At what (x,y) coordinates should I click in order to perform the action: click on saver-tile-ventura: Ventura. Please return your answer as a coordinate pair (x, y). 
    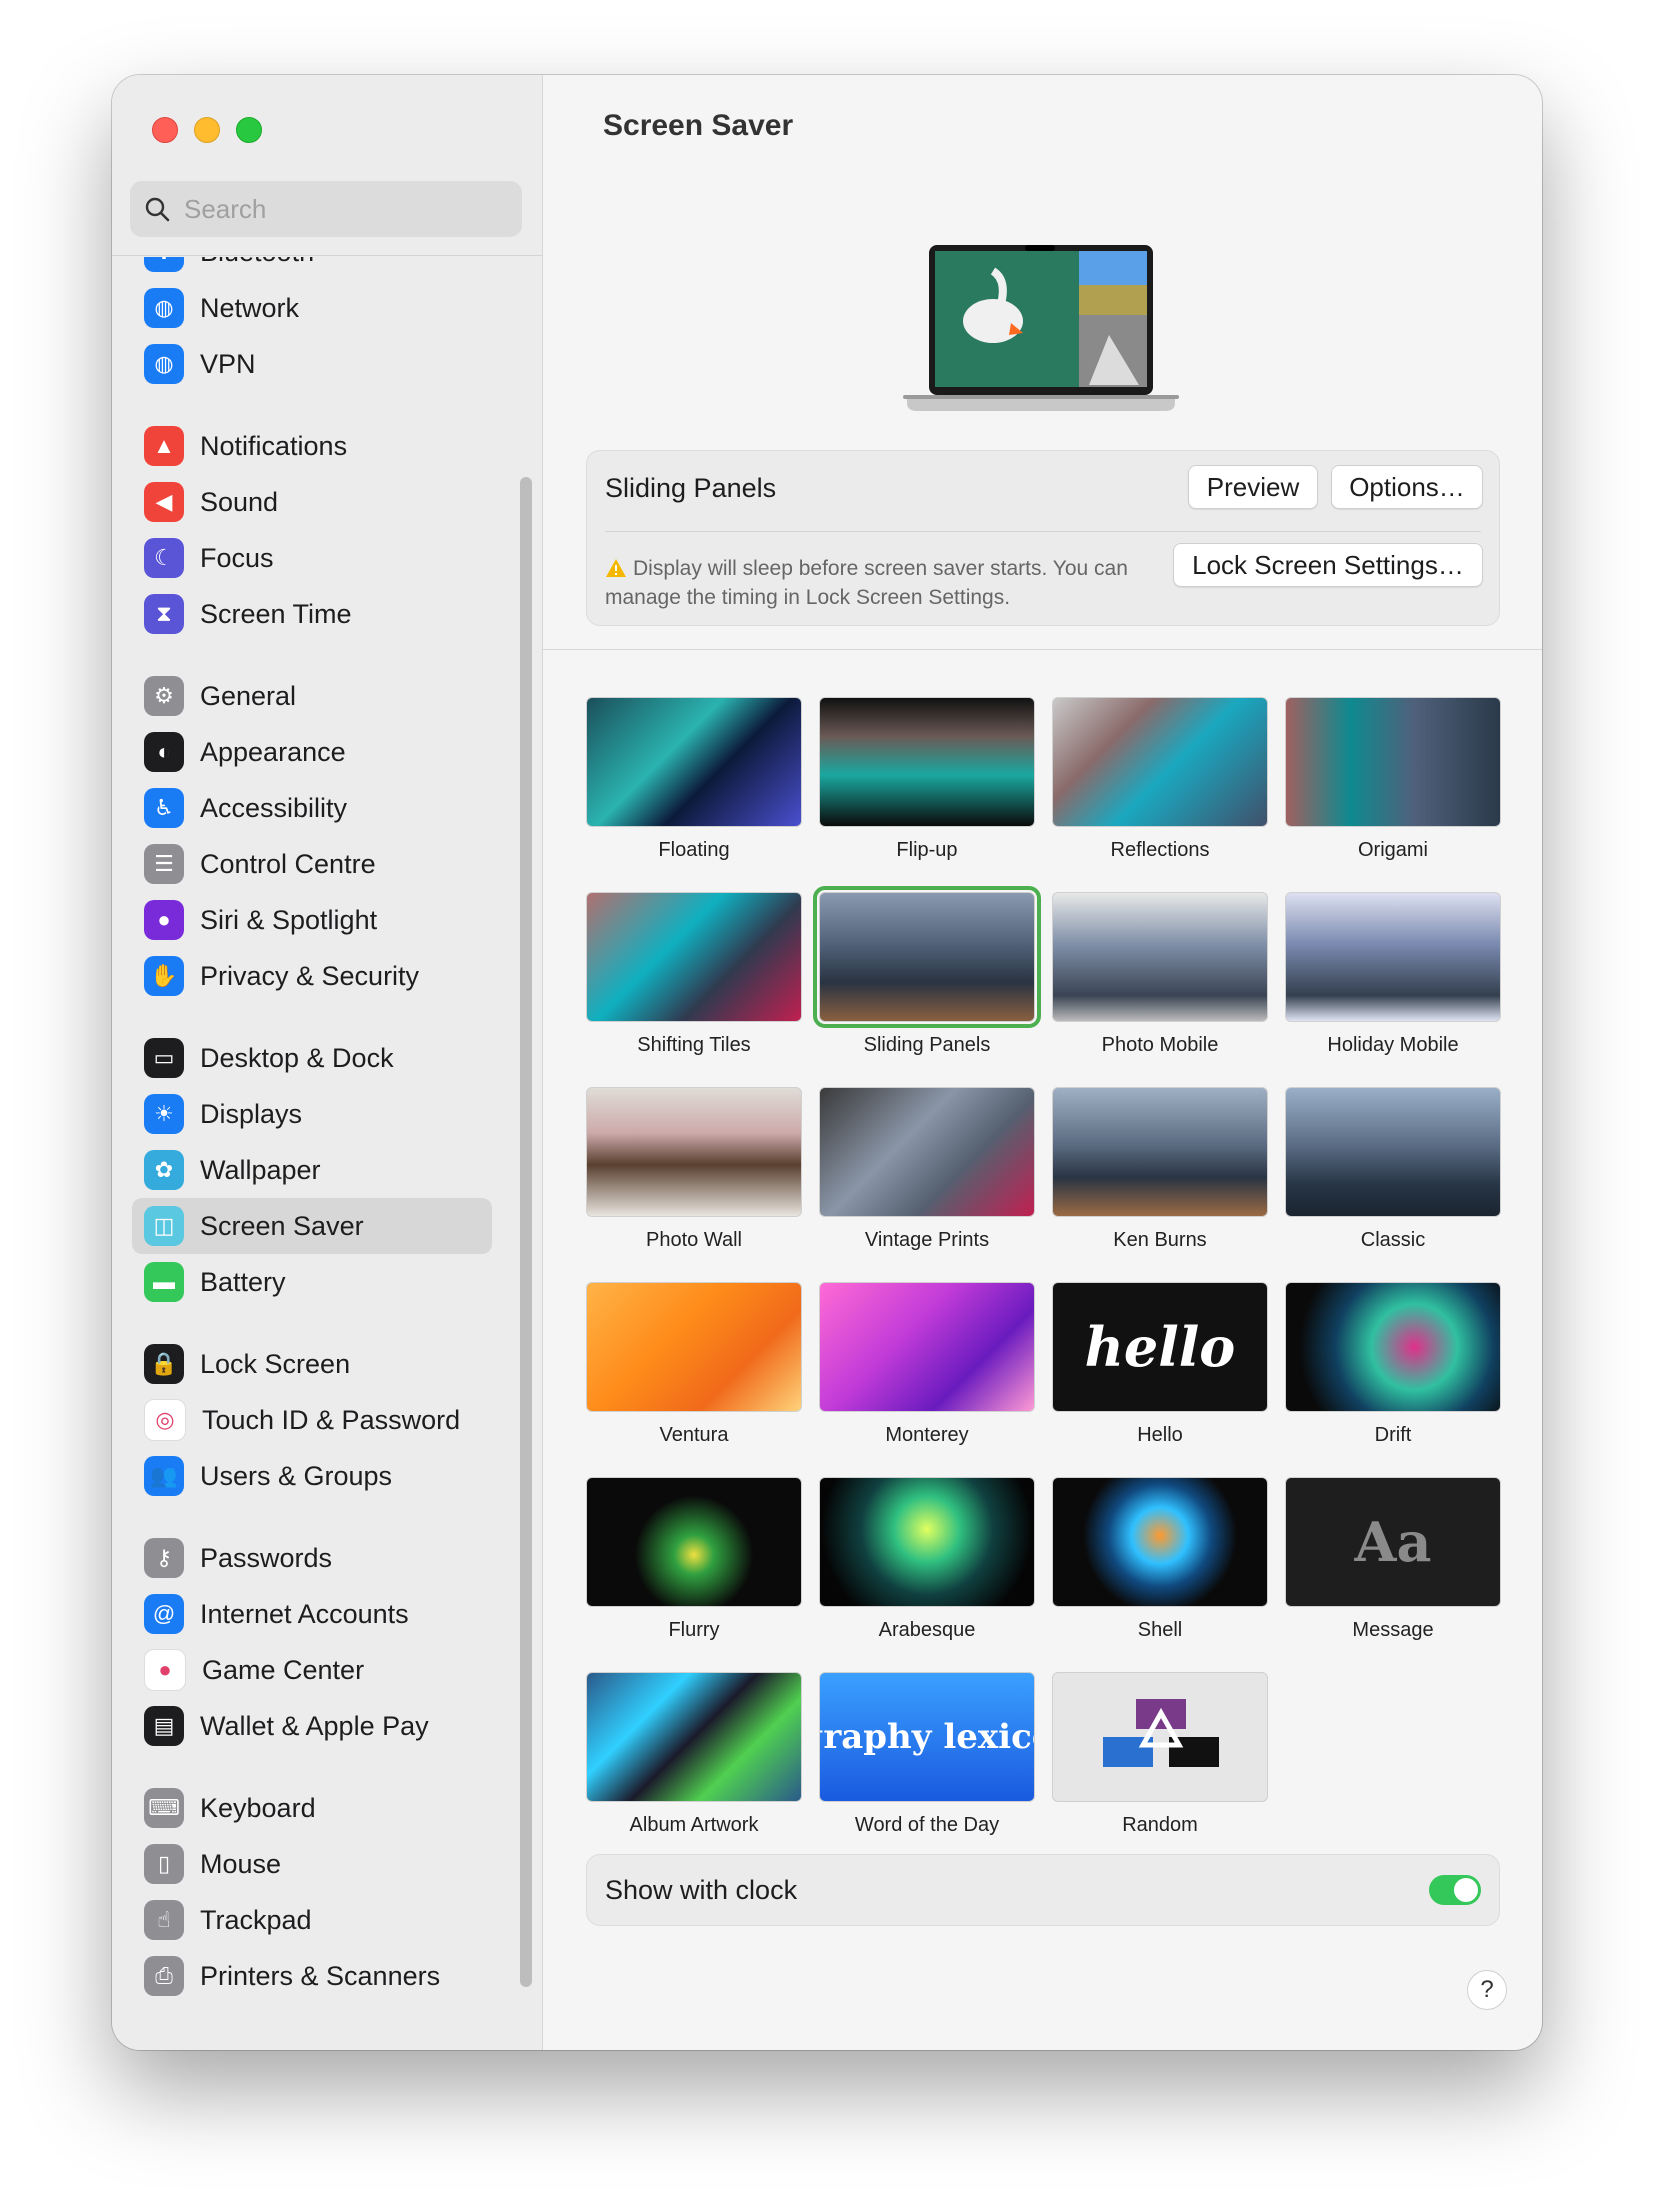
    Looking at the image, I should click on (694, 1364).